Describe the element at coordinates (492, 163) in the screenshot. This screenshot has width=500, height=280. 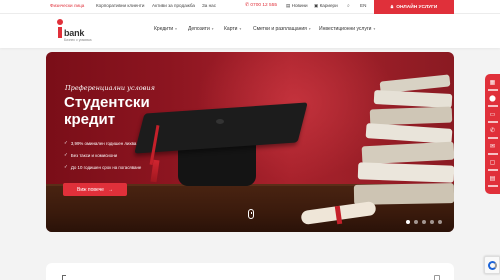
I see `chat-icon: ▢` at that location.